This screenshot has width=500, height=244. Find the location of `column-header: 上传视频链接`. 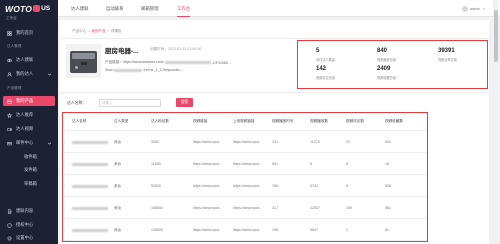

column-header: 上传视频链接 is located at coordinates (244, 121).